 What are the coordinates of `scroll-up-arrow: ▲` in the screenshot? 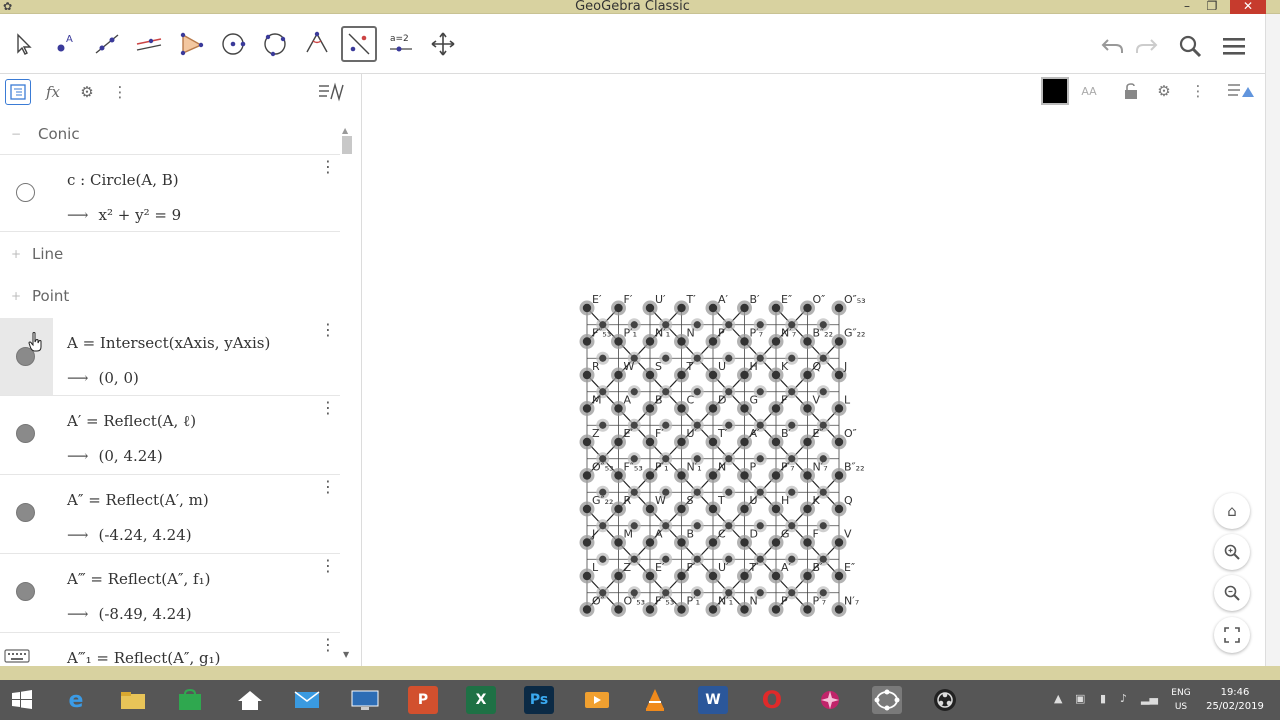 It's located at (345, 130).